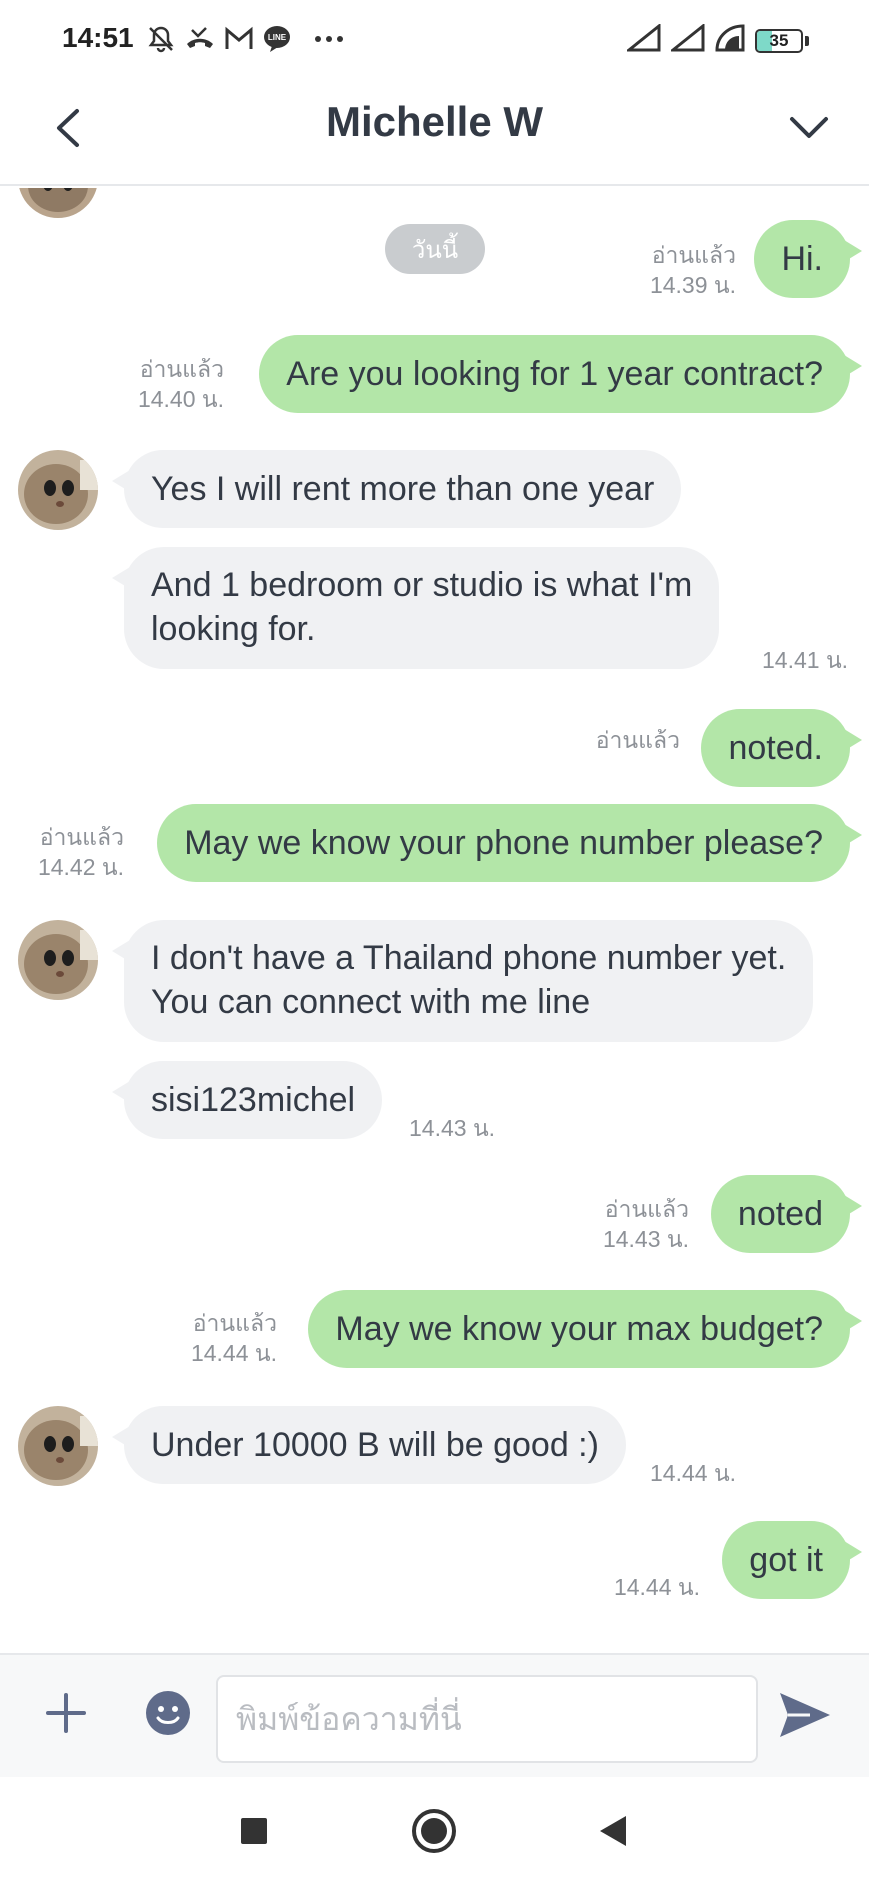 The width and height of the screenshot is (869, 1883). What do you see at coordinates (585, 1329) in the screenshot?
I see `outgoing-message-bubble: May we know your max budget?` at bounding box center [585, 1329].